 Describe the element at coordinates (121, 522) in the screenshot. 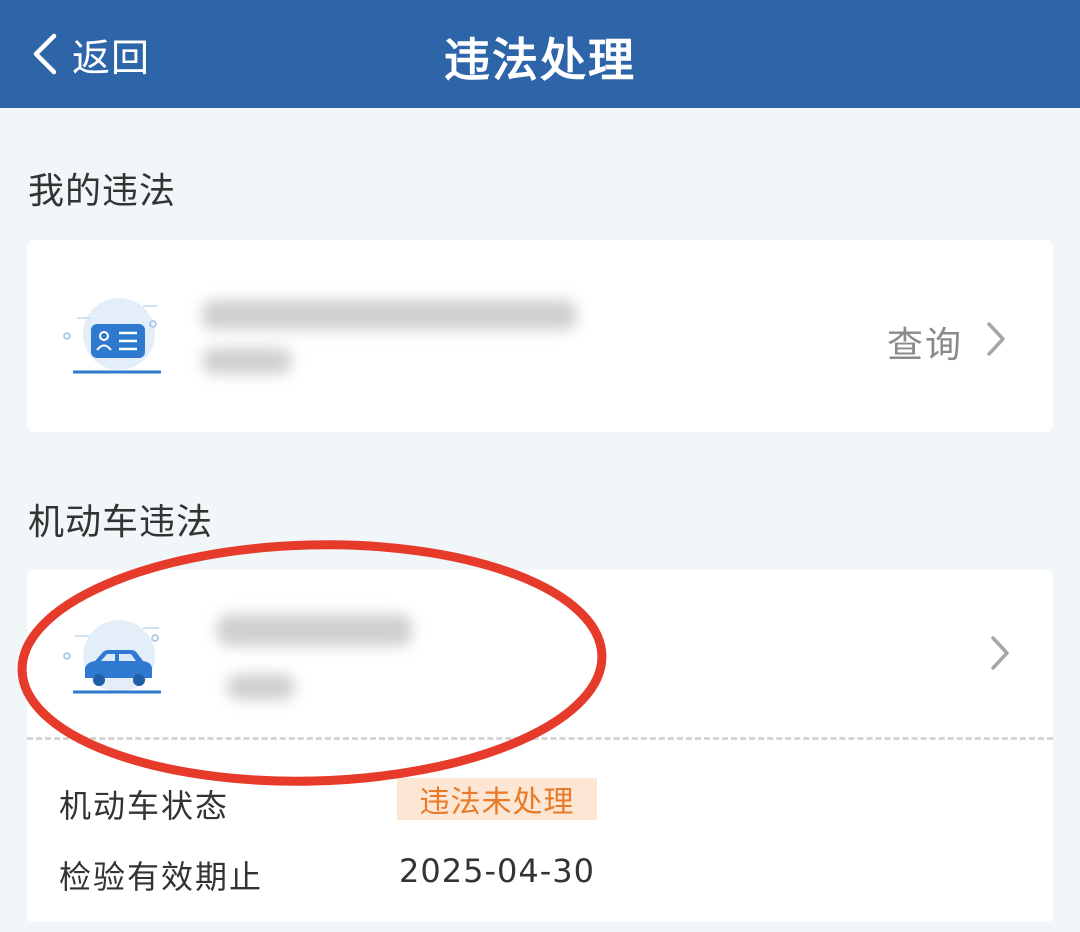

I see `section-title-vehicle-violations: 机动车违法` at that location.